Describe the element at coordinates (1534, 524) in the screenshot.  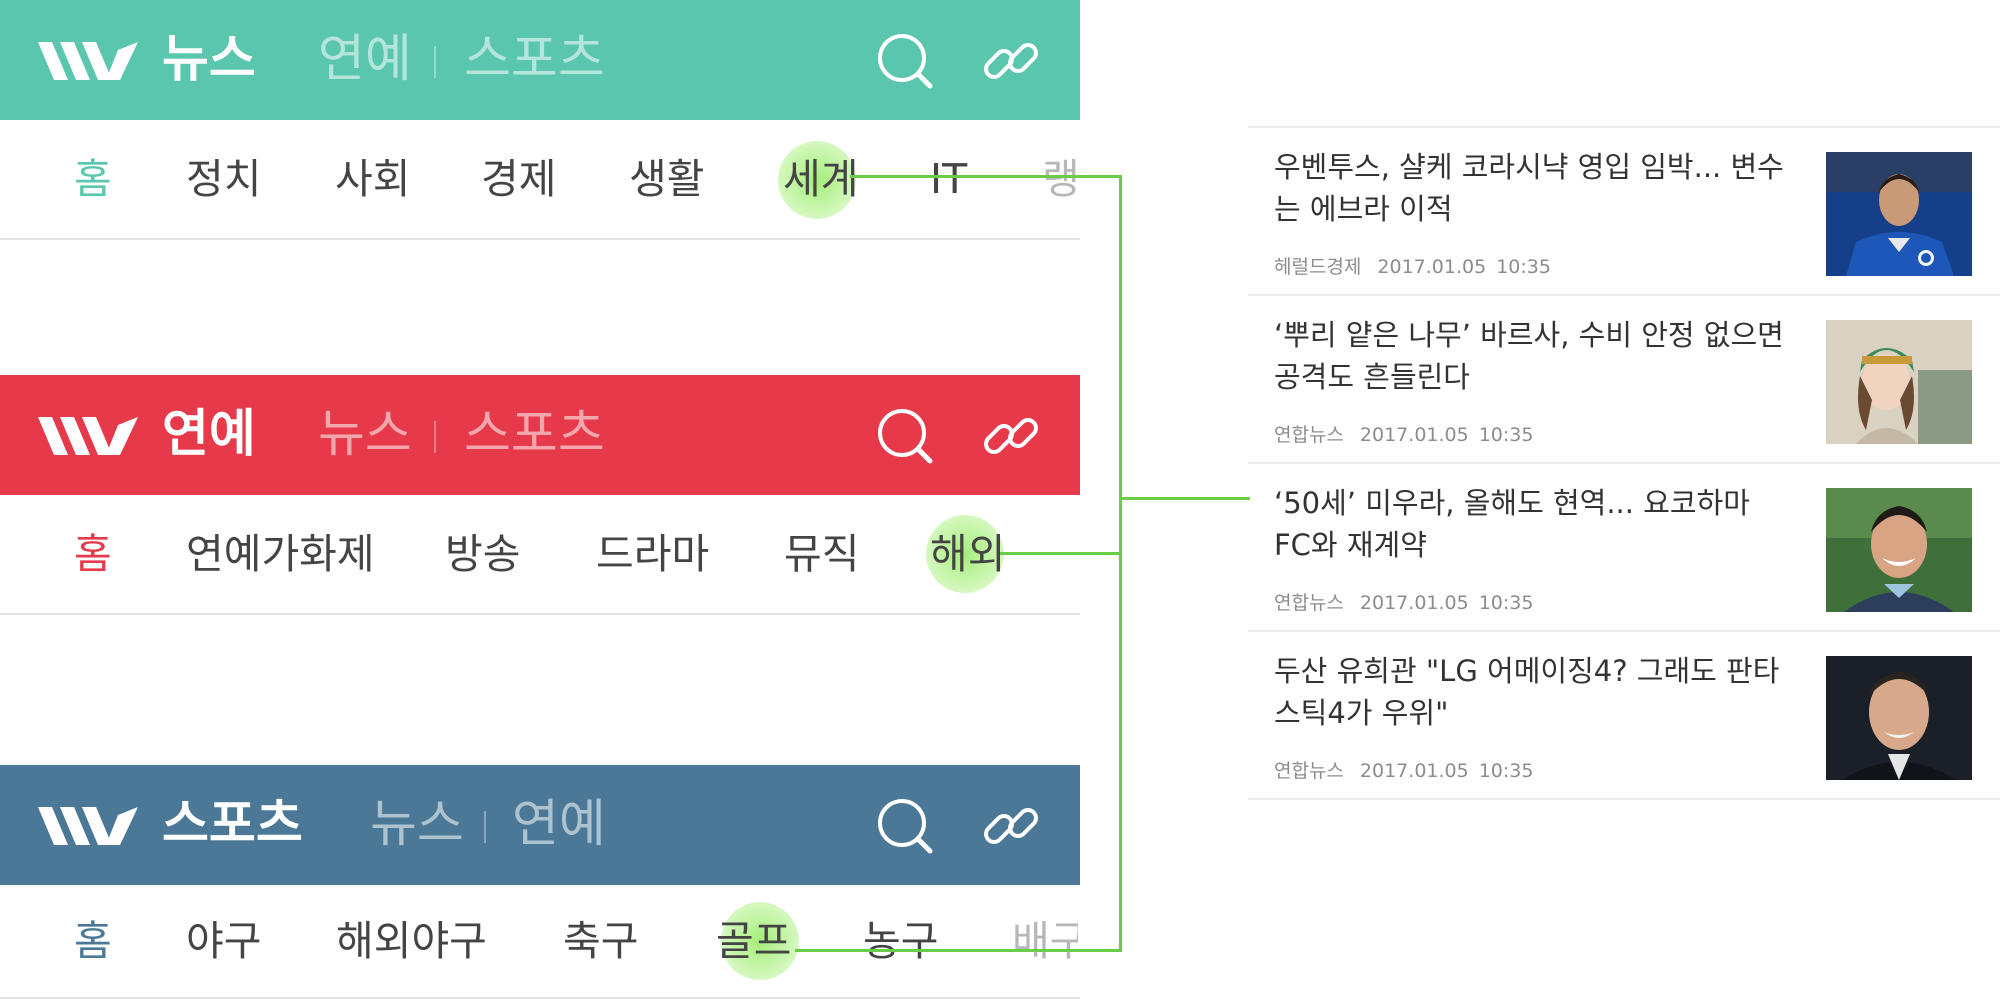
I see `article-title: ‘50세’ 미우라, 올해도 현역... 요코하마 FC와 재계약` at that location.